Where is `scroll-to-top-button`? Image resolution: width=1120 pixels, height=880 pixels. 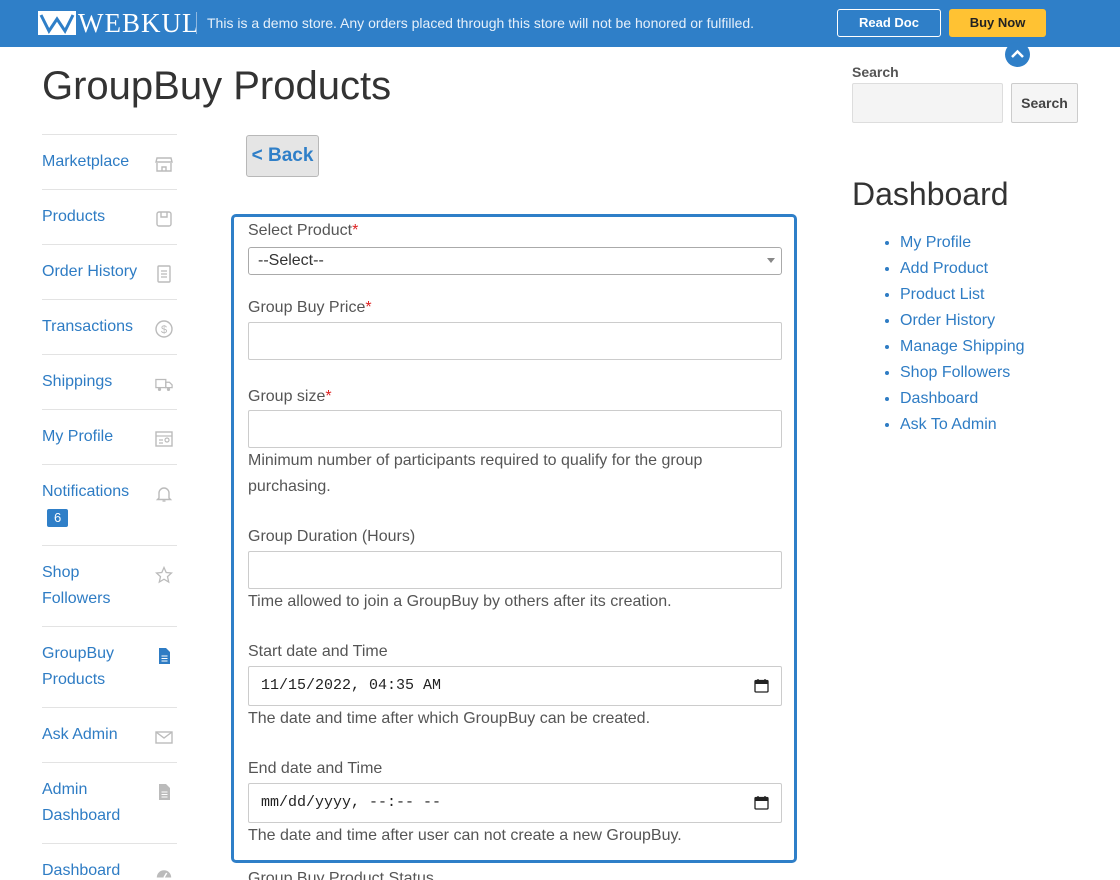 scroll-to-top-button is located at coordinates (1017, 54).